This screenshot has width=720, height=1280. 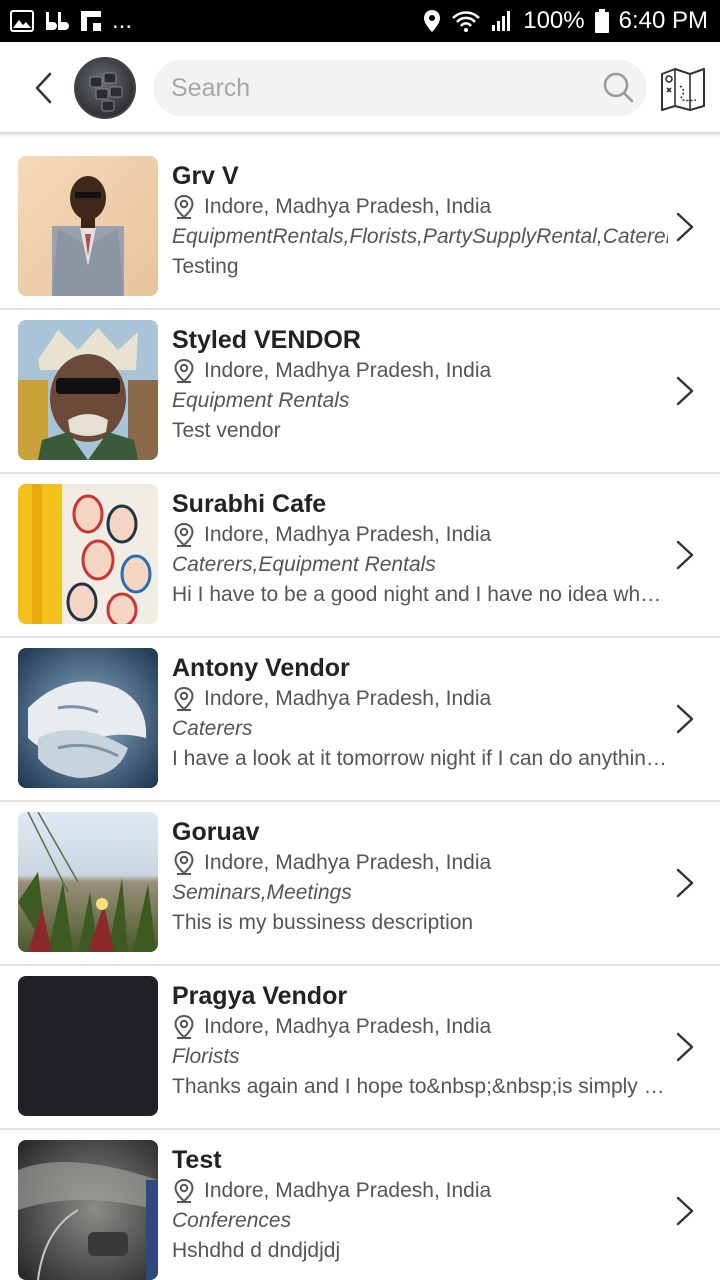 I want to click on status-bar-right: 100% 6:40 PM, so click(x=565, y=21).